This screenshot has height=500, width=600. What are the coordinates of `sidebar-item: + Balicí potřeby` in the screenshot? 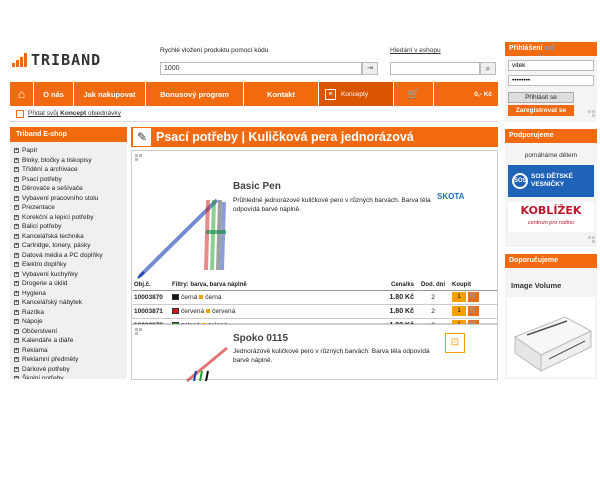 It's located at (70, 227).